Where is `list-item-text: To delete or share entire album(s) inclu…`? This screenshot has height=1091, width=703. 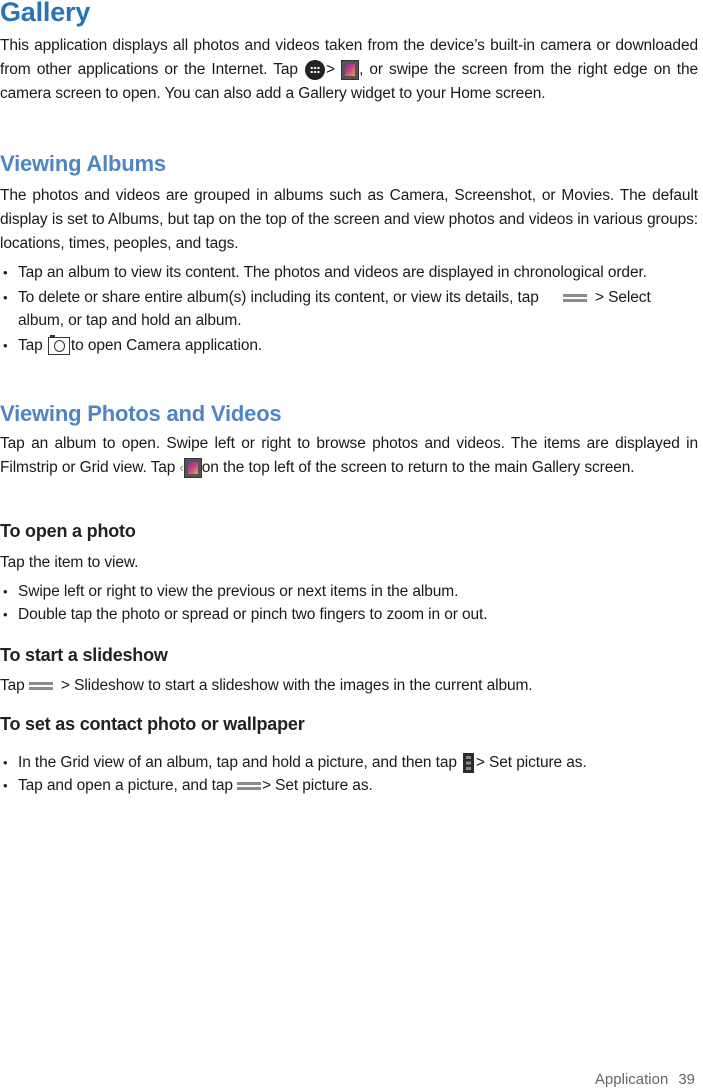 list-item-text: To delete or share entire album(s) inclu… is located at coordinates (278, 297).